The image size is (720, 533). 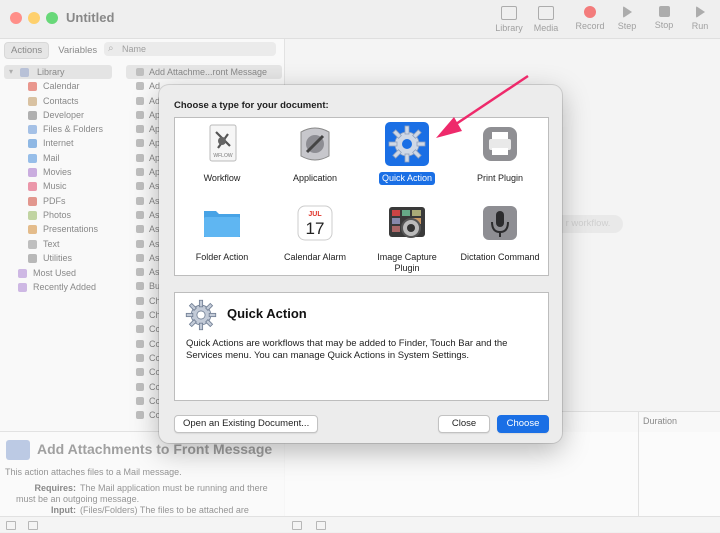 I want to click on type-calendar-alarm: JUL 17 Calendar Alarm, so click(x=315, y=232).